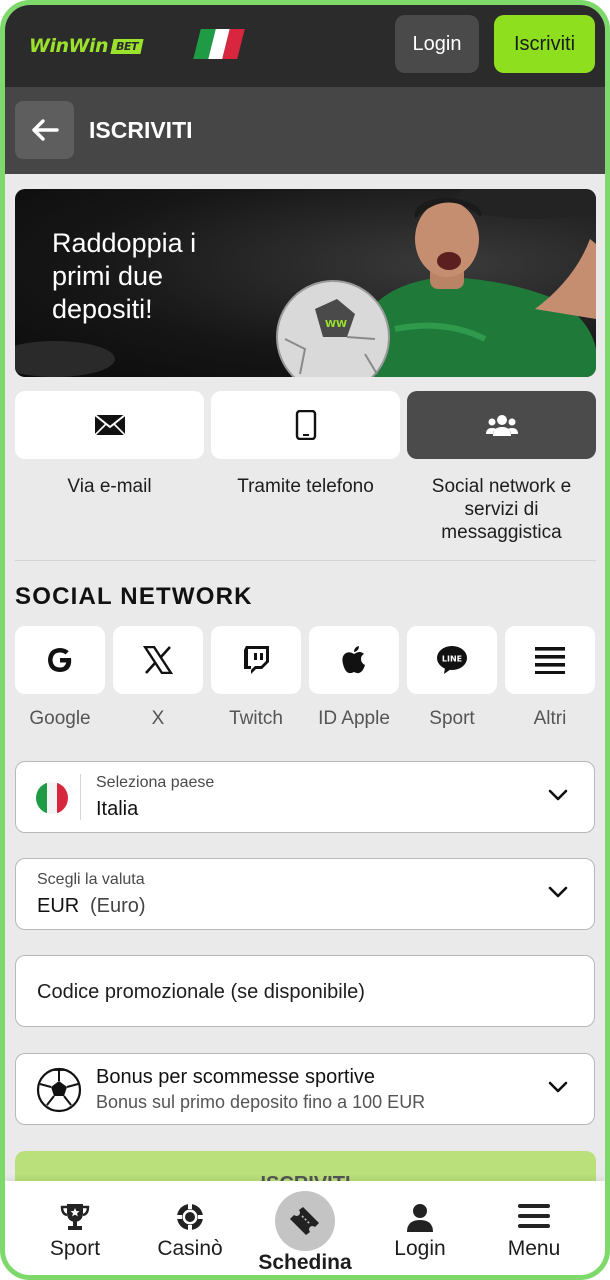 This screenshot has width=610, height=1280. What do you see at coordinates (158, 718) in the screenshot?
I see `social-x-label: X` at bounding box center [158, 718].